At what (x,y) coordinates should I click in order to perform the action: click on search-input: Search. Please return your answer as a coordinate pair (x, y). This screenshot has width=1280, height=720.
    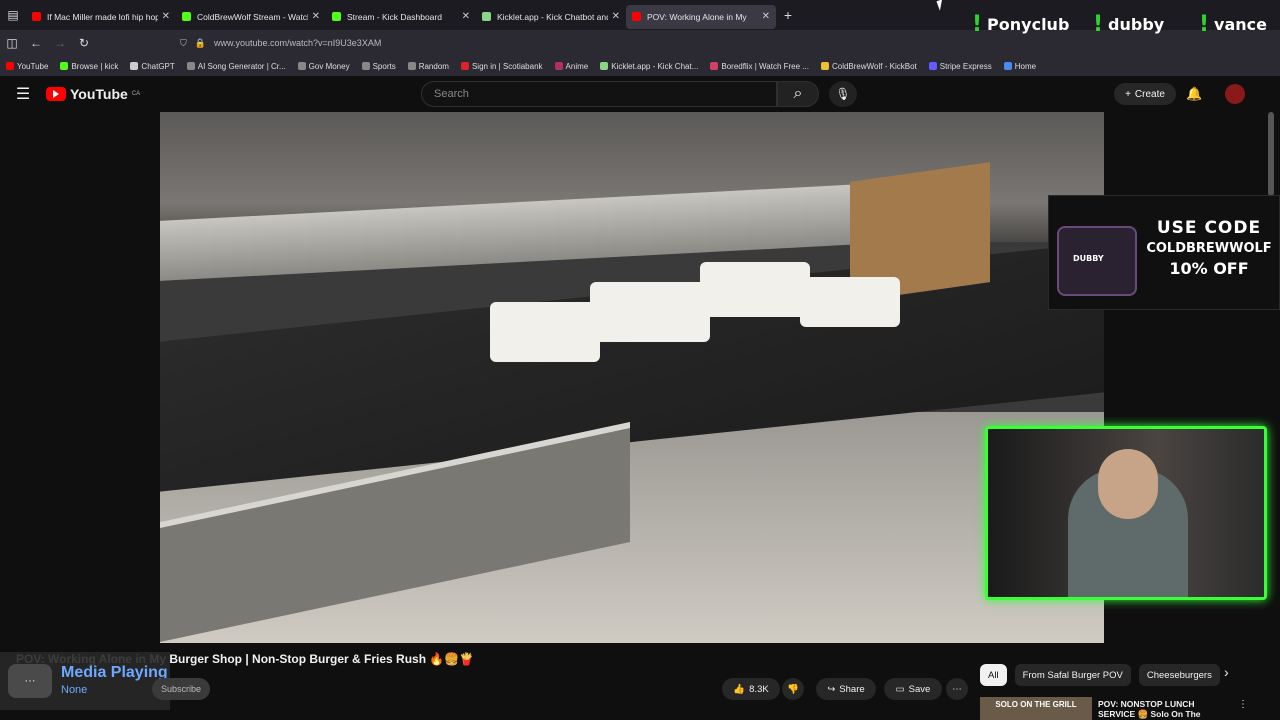
    Looking at the image, I should click on (599, 94).